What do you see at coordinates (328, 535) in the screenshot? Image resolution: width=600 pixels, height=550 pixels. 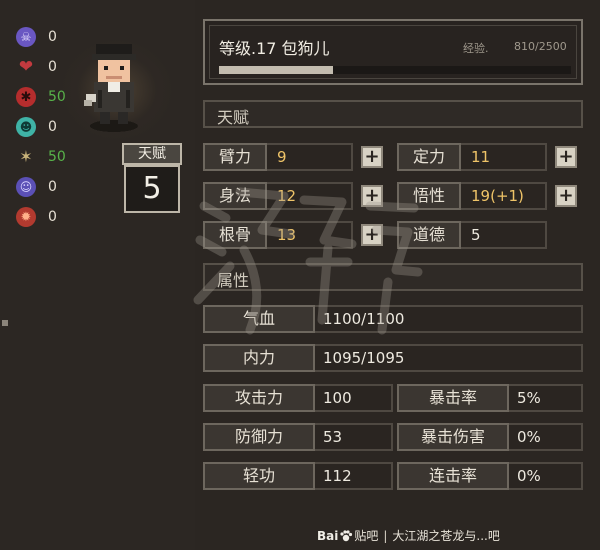 I see `baidu-text: Bai` at bounding box center [328, 535].